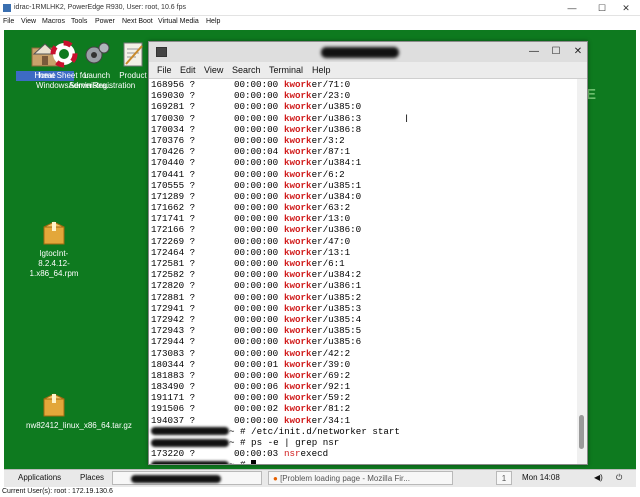  Describe the element at coordinates (322, 330) in the screenshot. I see `cmd-cell: kworker/u385:5` at that location.